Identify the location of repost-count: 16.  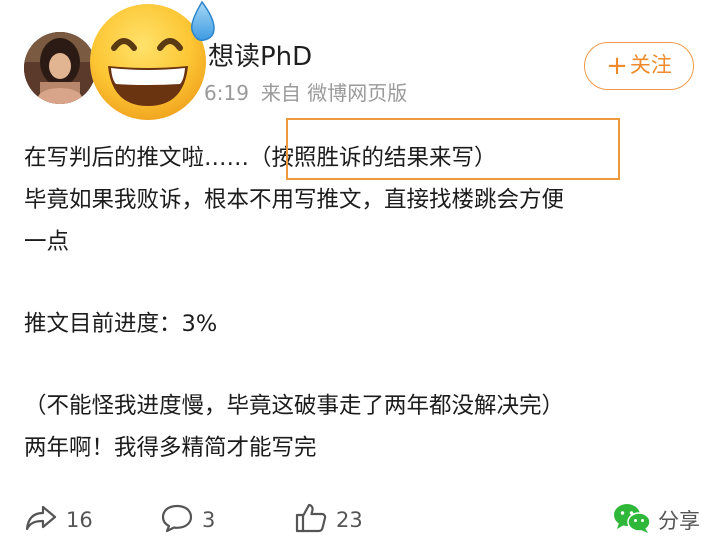
(79, 520).